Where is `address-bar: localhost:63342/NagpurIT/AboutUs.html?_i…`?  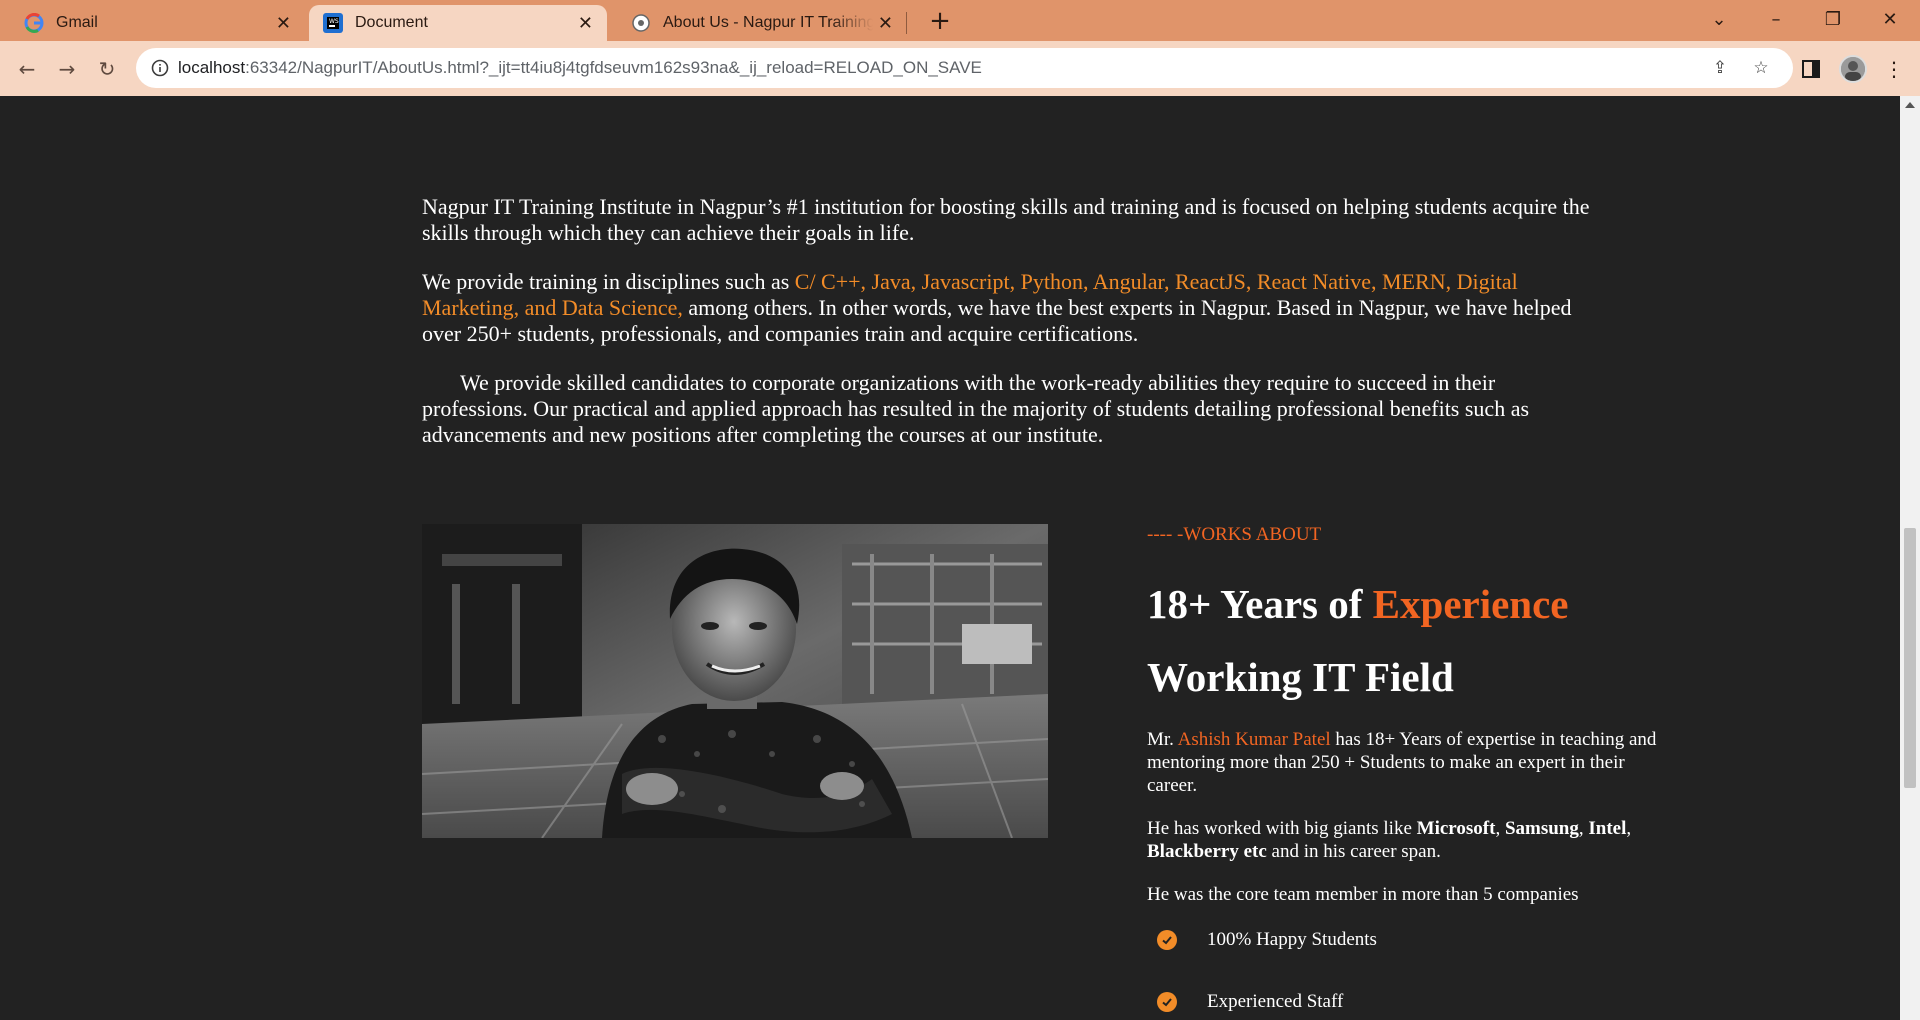 address-bar: localhost:63342/NagpurIT/AboutUs.html?_i… is located at coordinates (964, 68).